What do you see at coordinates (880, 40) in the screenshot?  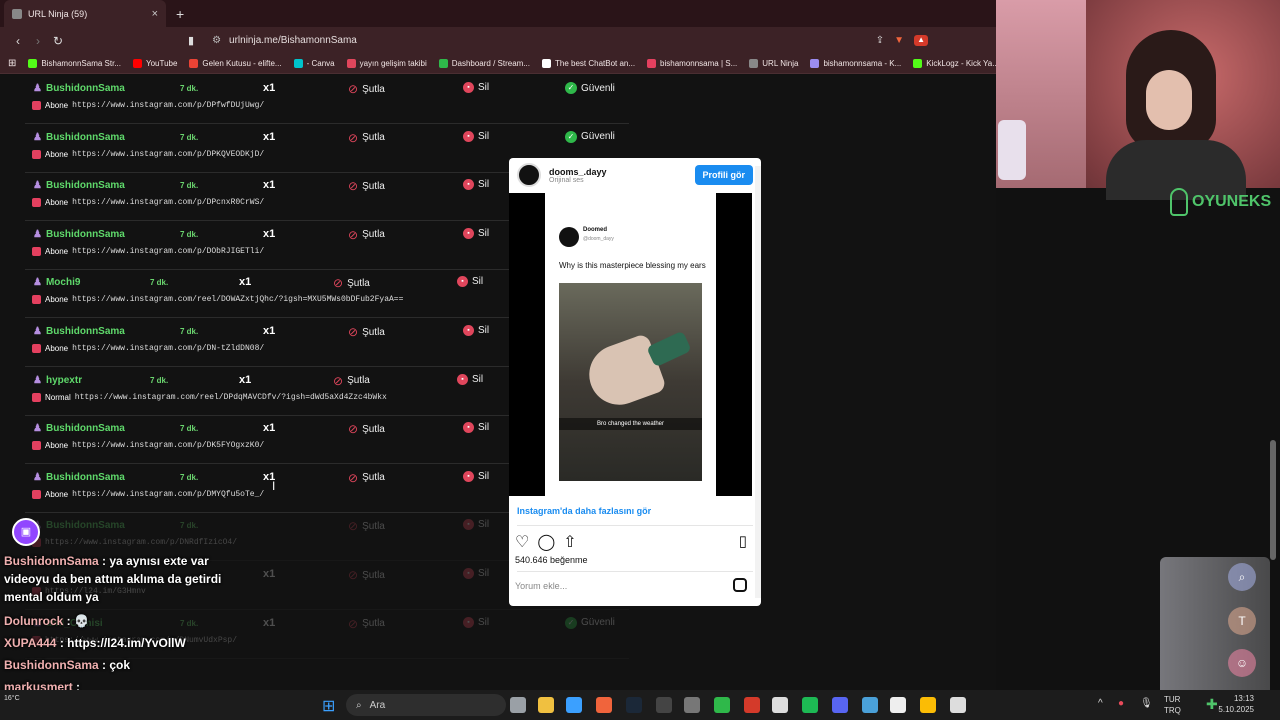 I see `share-icon: ⇪` at bounding box center [880, 40].